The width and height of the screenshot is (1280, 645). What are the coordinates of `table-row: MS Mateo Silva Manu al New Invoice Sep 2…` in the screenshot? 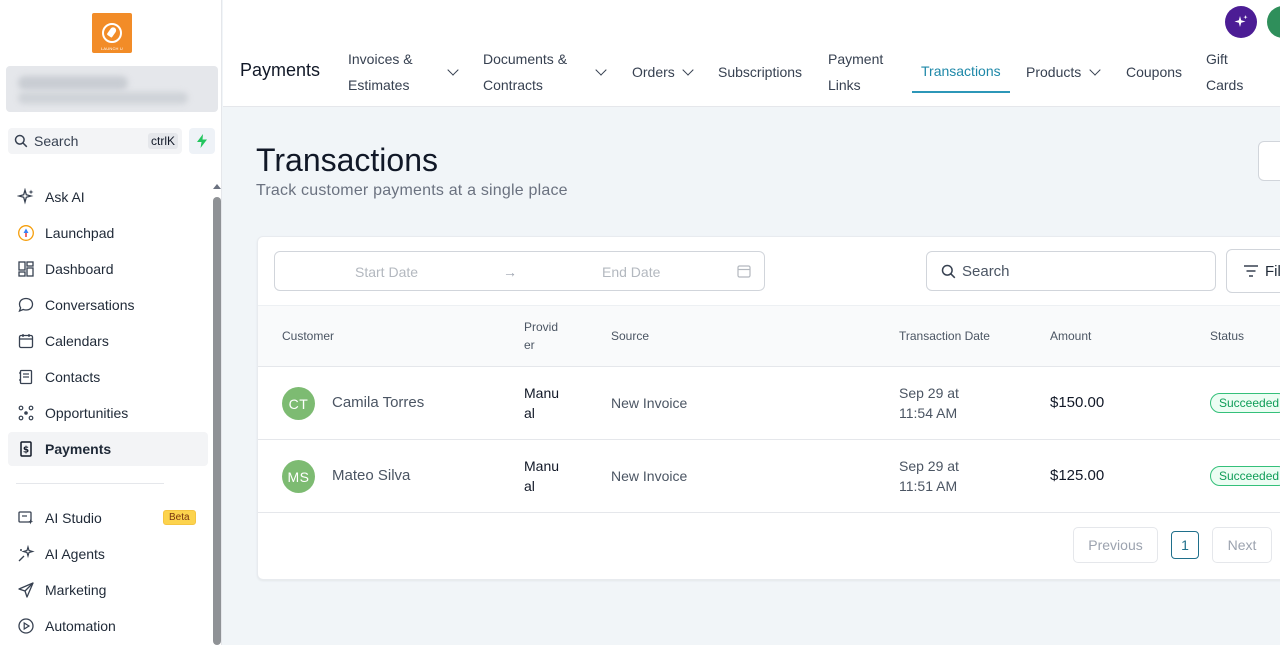 It's located at (769, 476).